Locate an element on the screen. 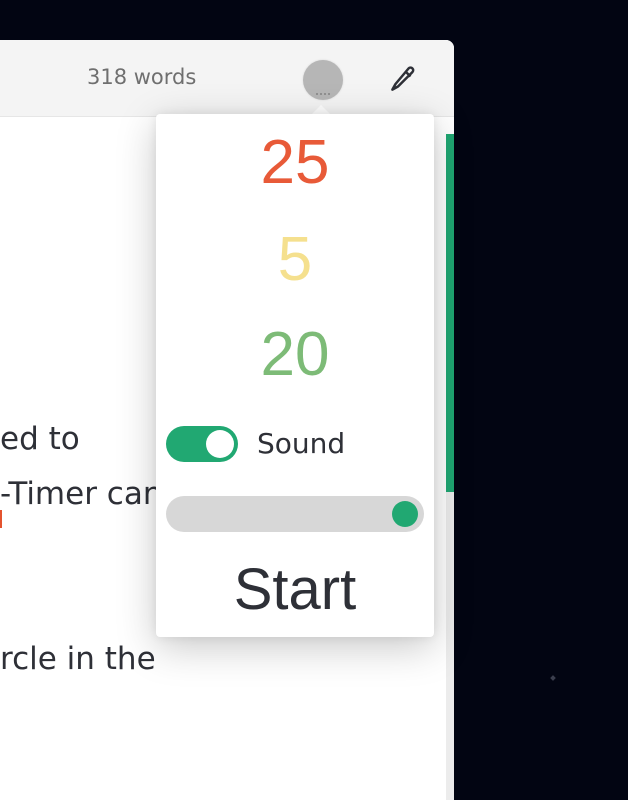 This screenshot has width=628, height=800. sound-label: Sound is located at coordinates (301, 443).